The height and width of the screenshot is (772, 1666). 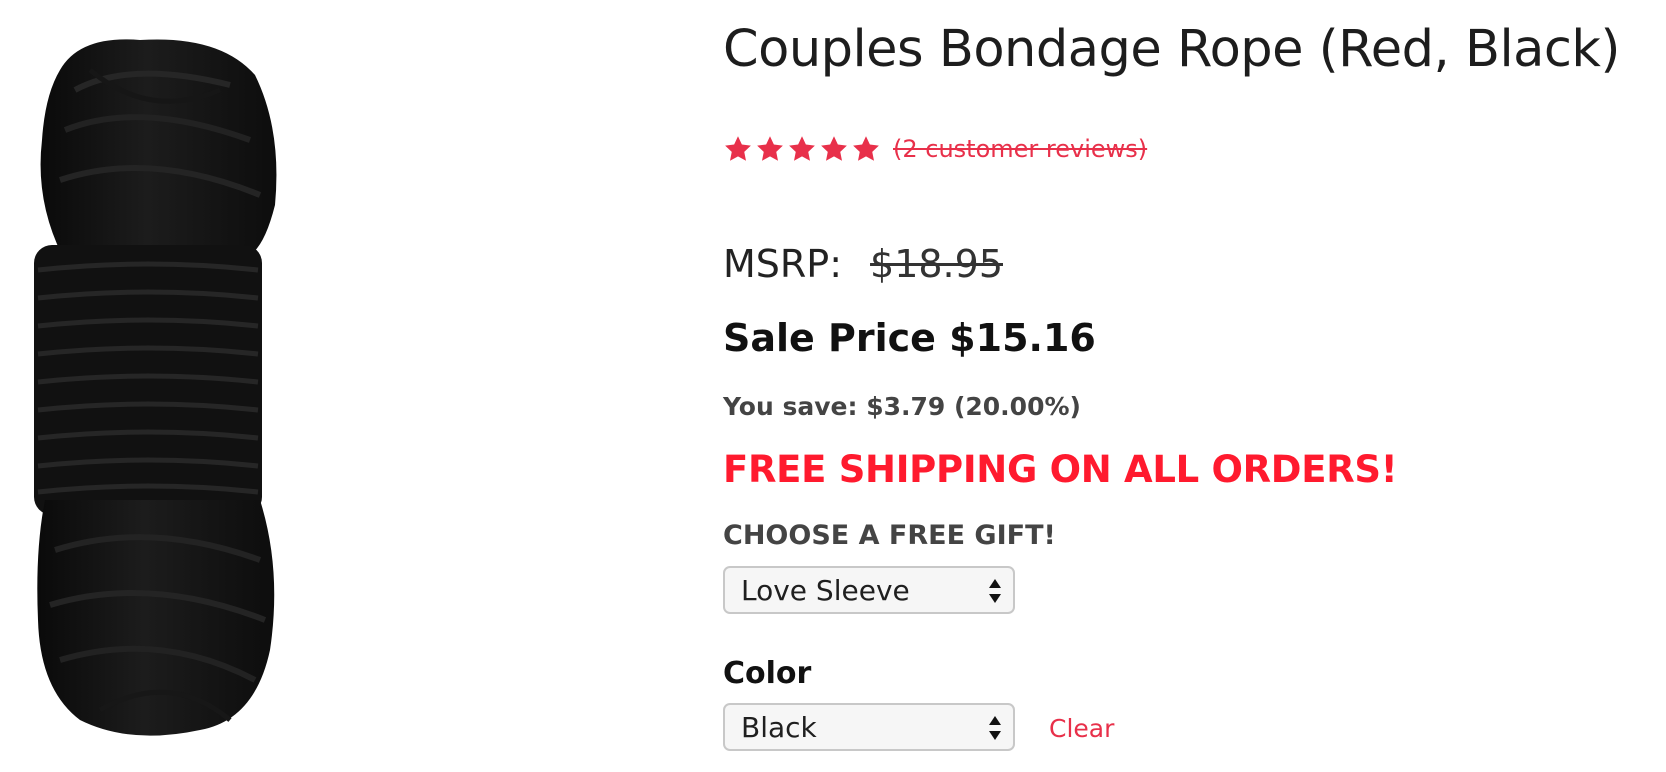 I want to click on product-rating: (2 customer reviews), so click(x=935, y=149).